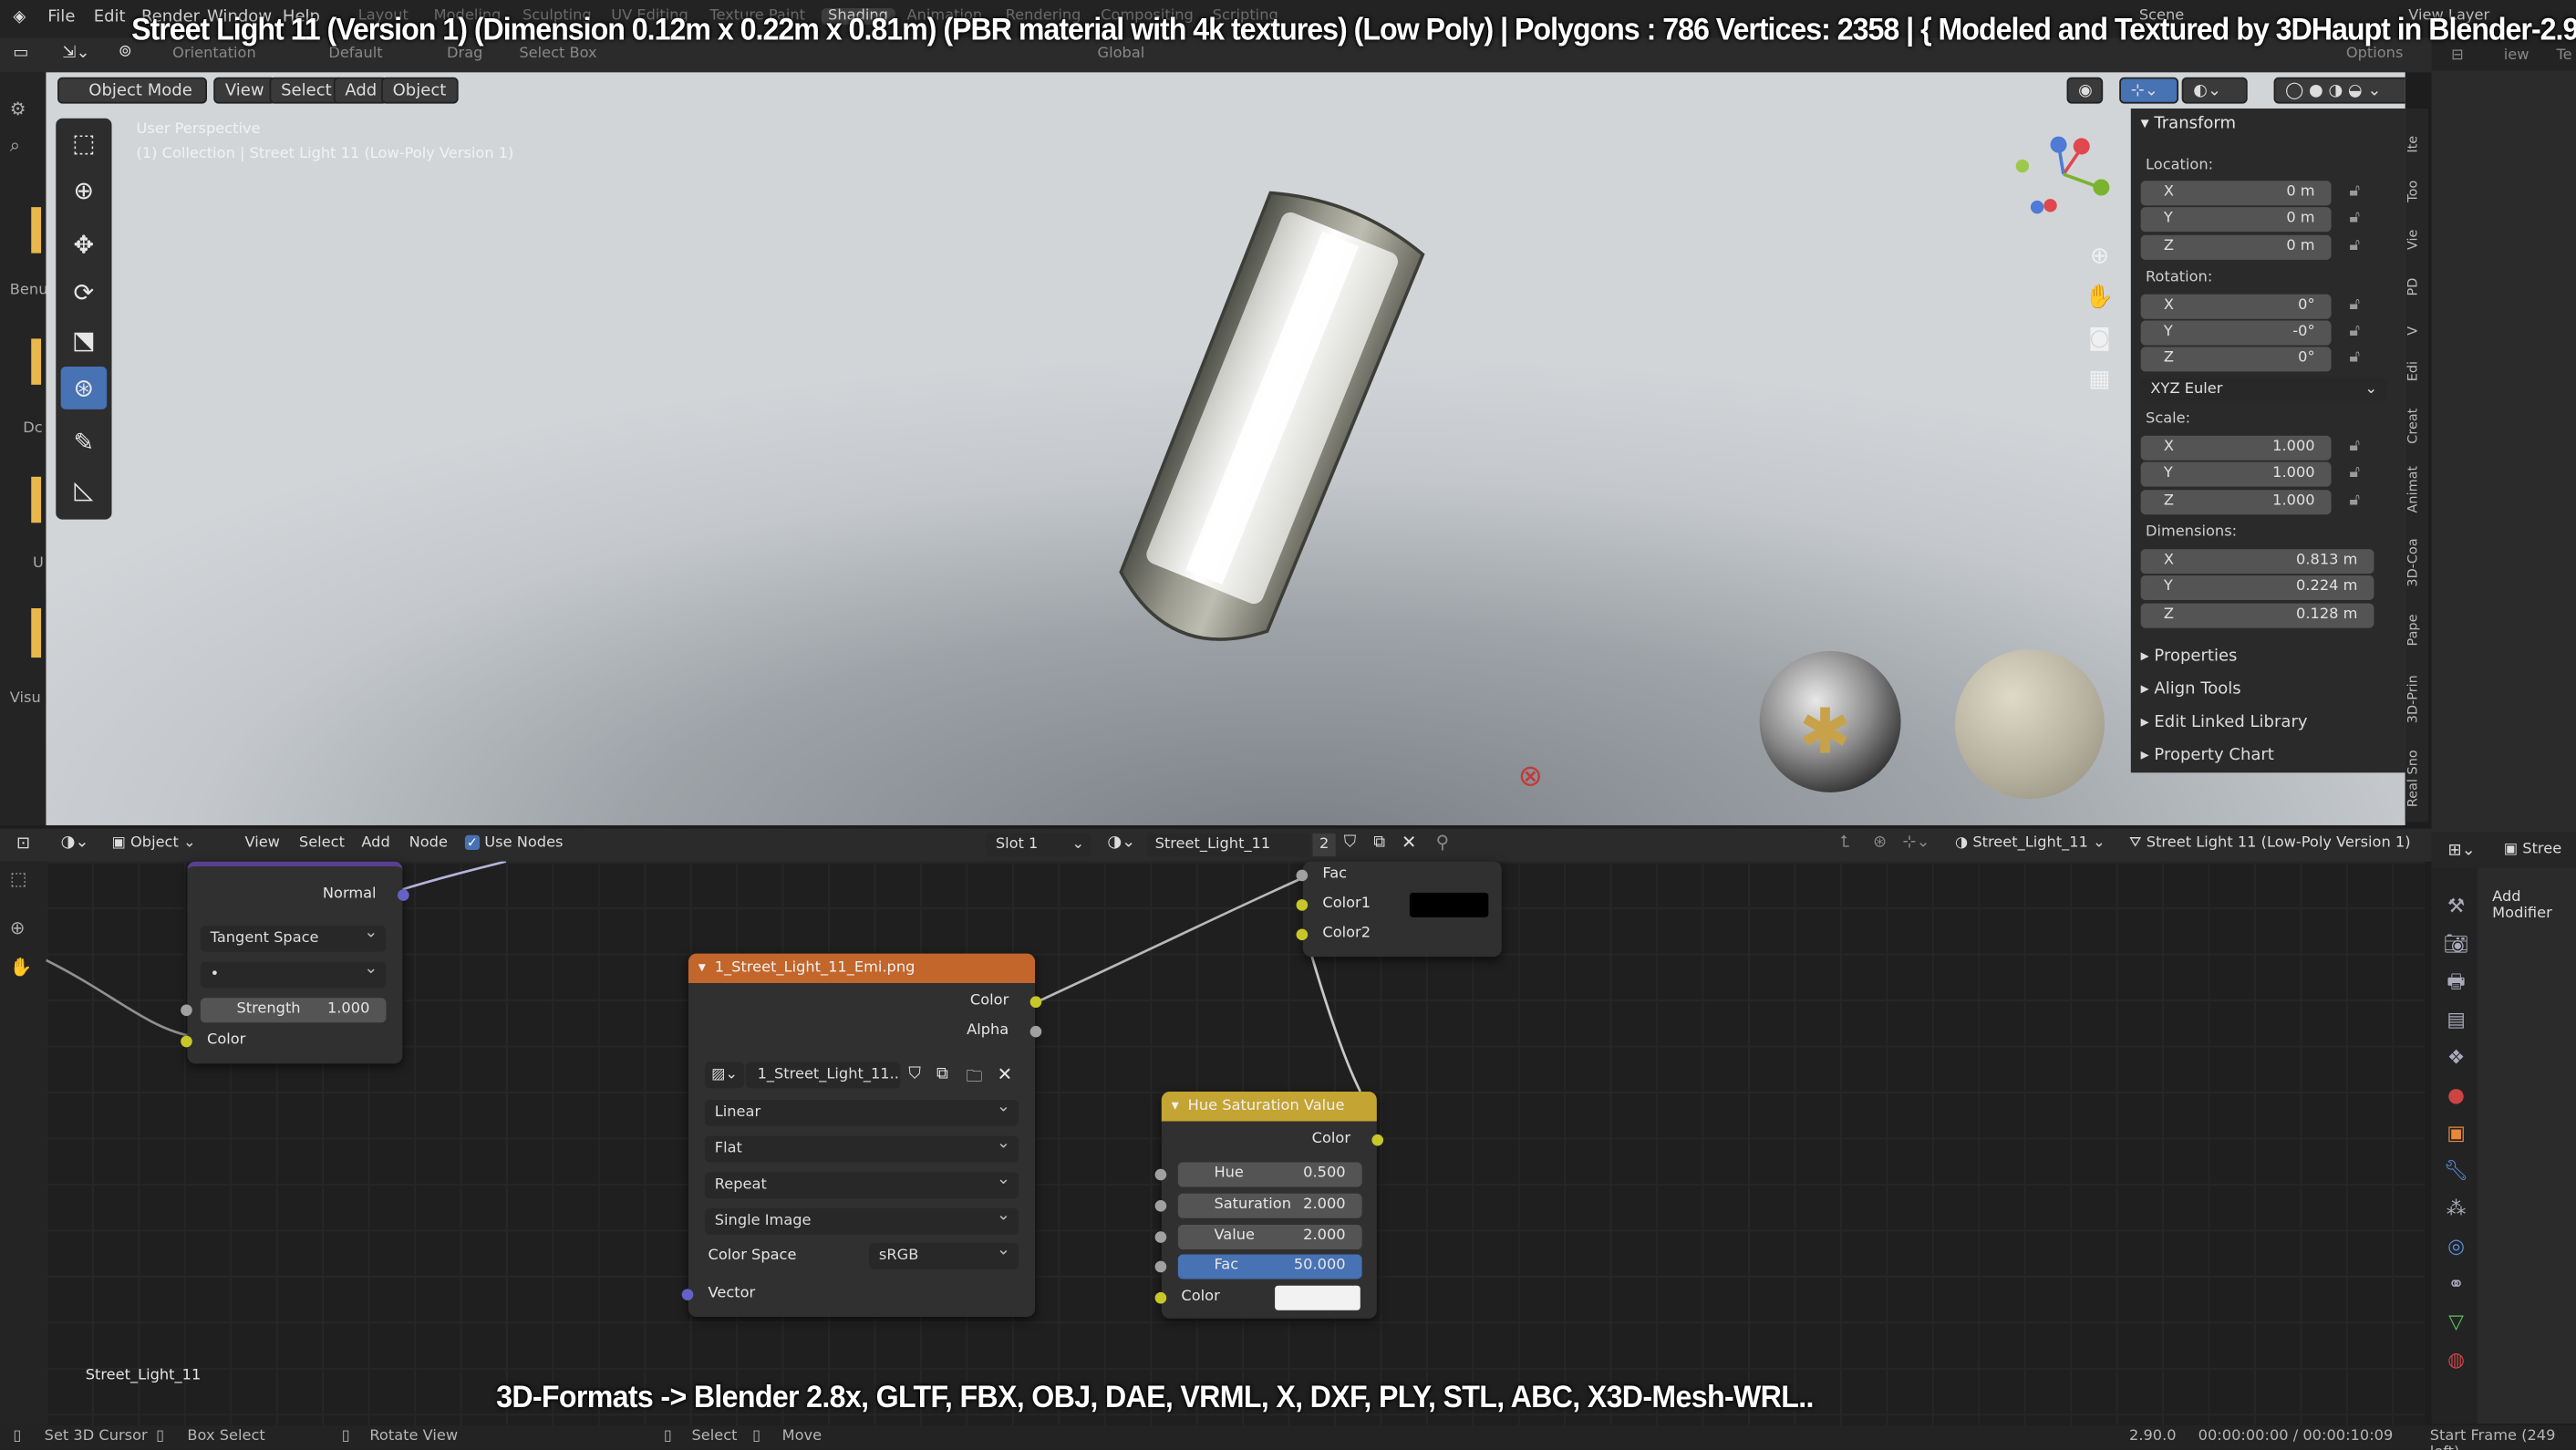  I want to click on tab-3d-coat: 3D-Coa, so click(2416, 562).